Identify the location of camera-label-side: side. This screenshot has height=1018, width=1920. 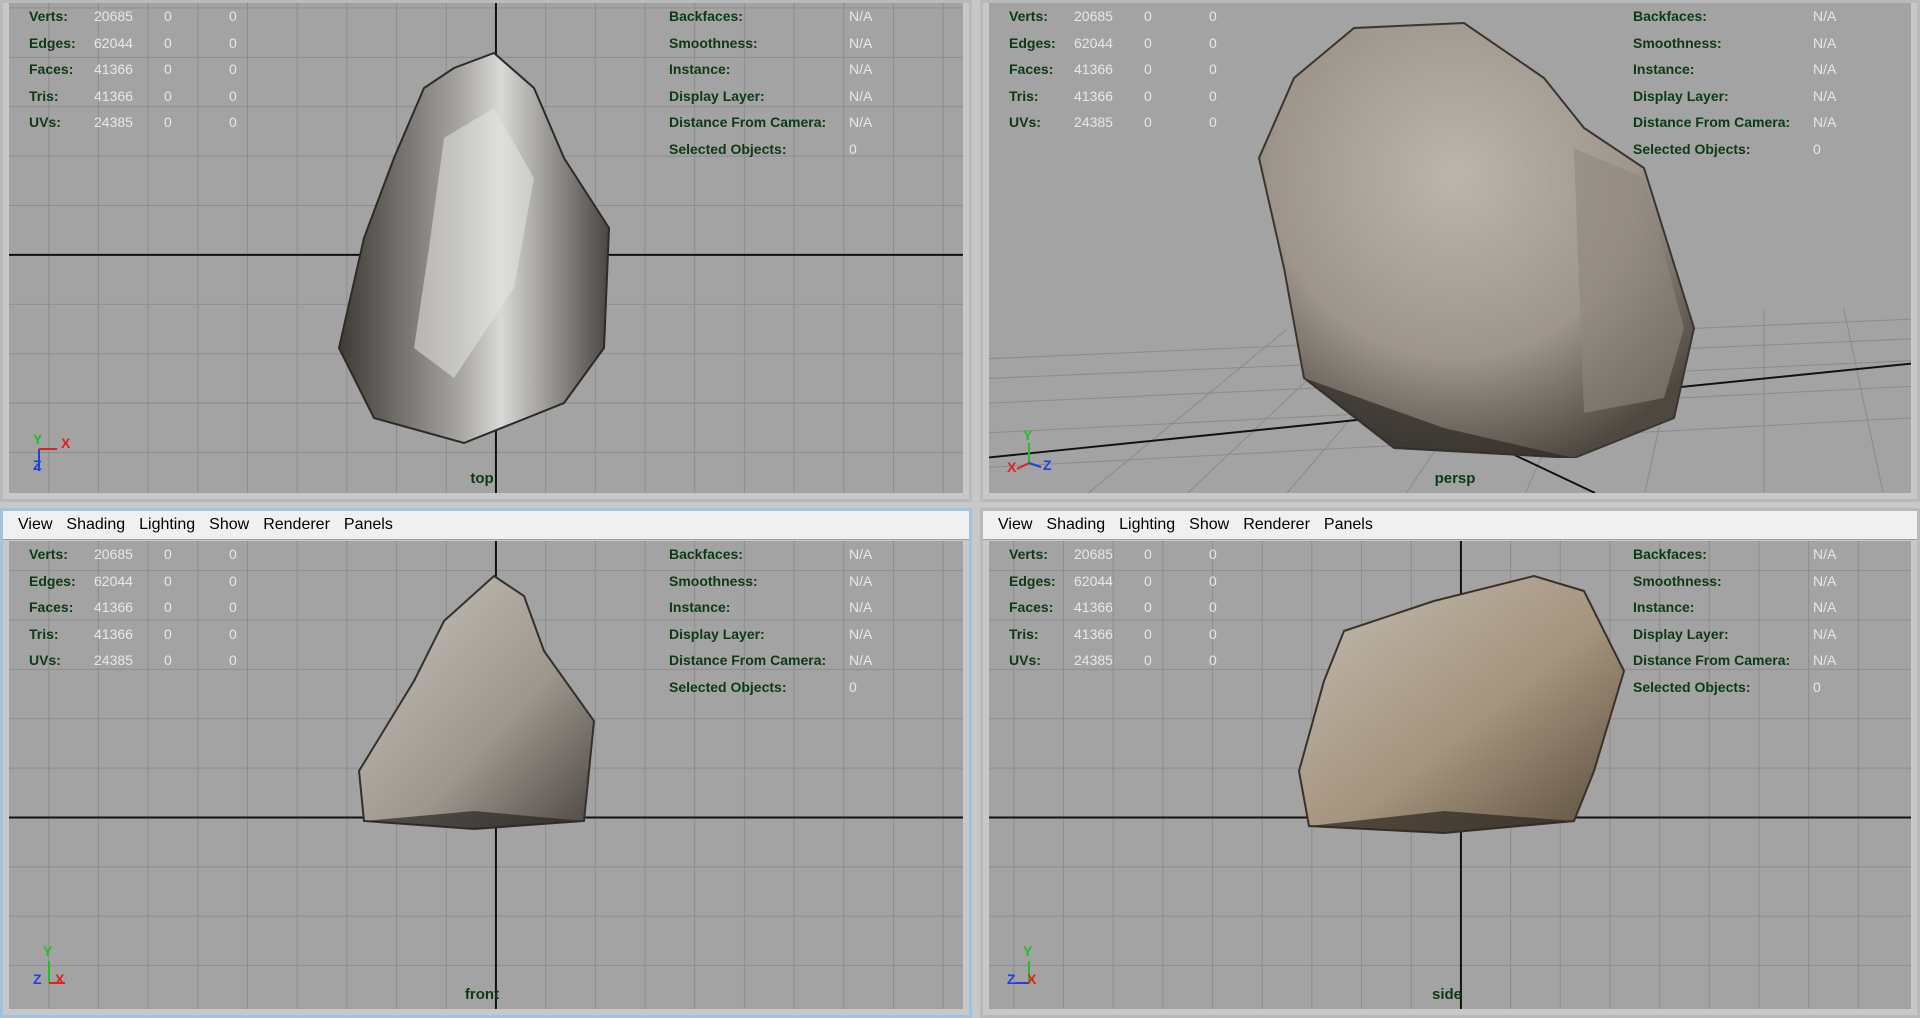
(1447, 994).